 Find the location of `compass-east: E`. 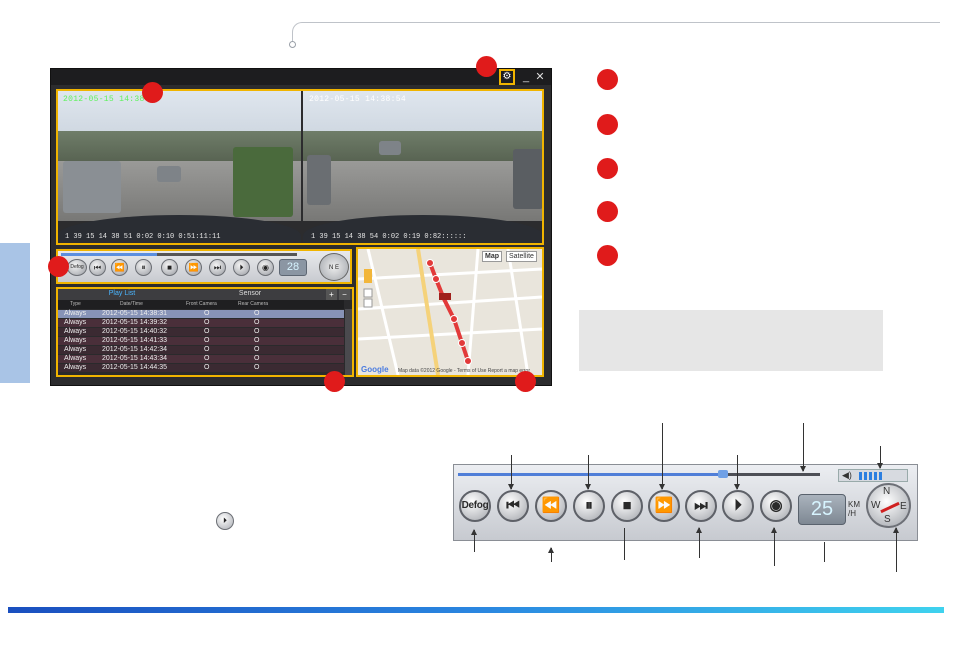

compass-east: E is located at coordinates (903, 506).